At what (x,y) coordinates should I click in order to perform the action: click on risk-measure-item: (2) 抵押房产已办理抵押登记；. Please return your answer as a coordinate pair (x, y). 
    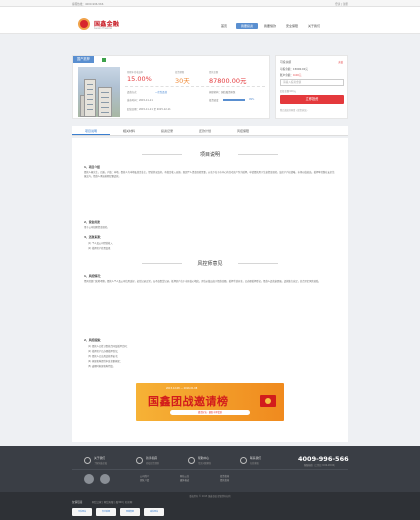
    Looking at the image, I should click on (104, 351).